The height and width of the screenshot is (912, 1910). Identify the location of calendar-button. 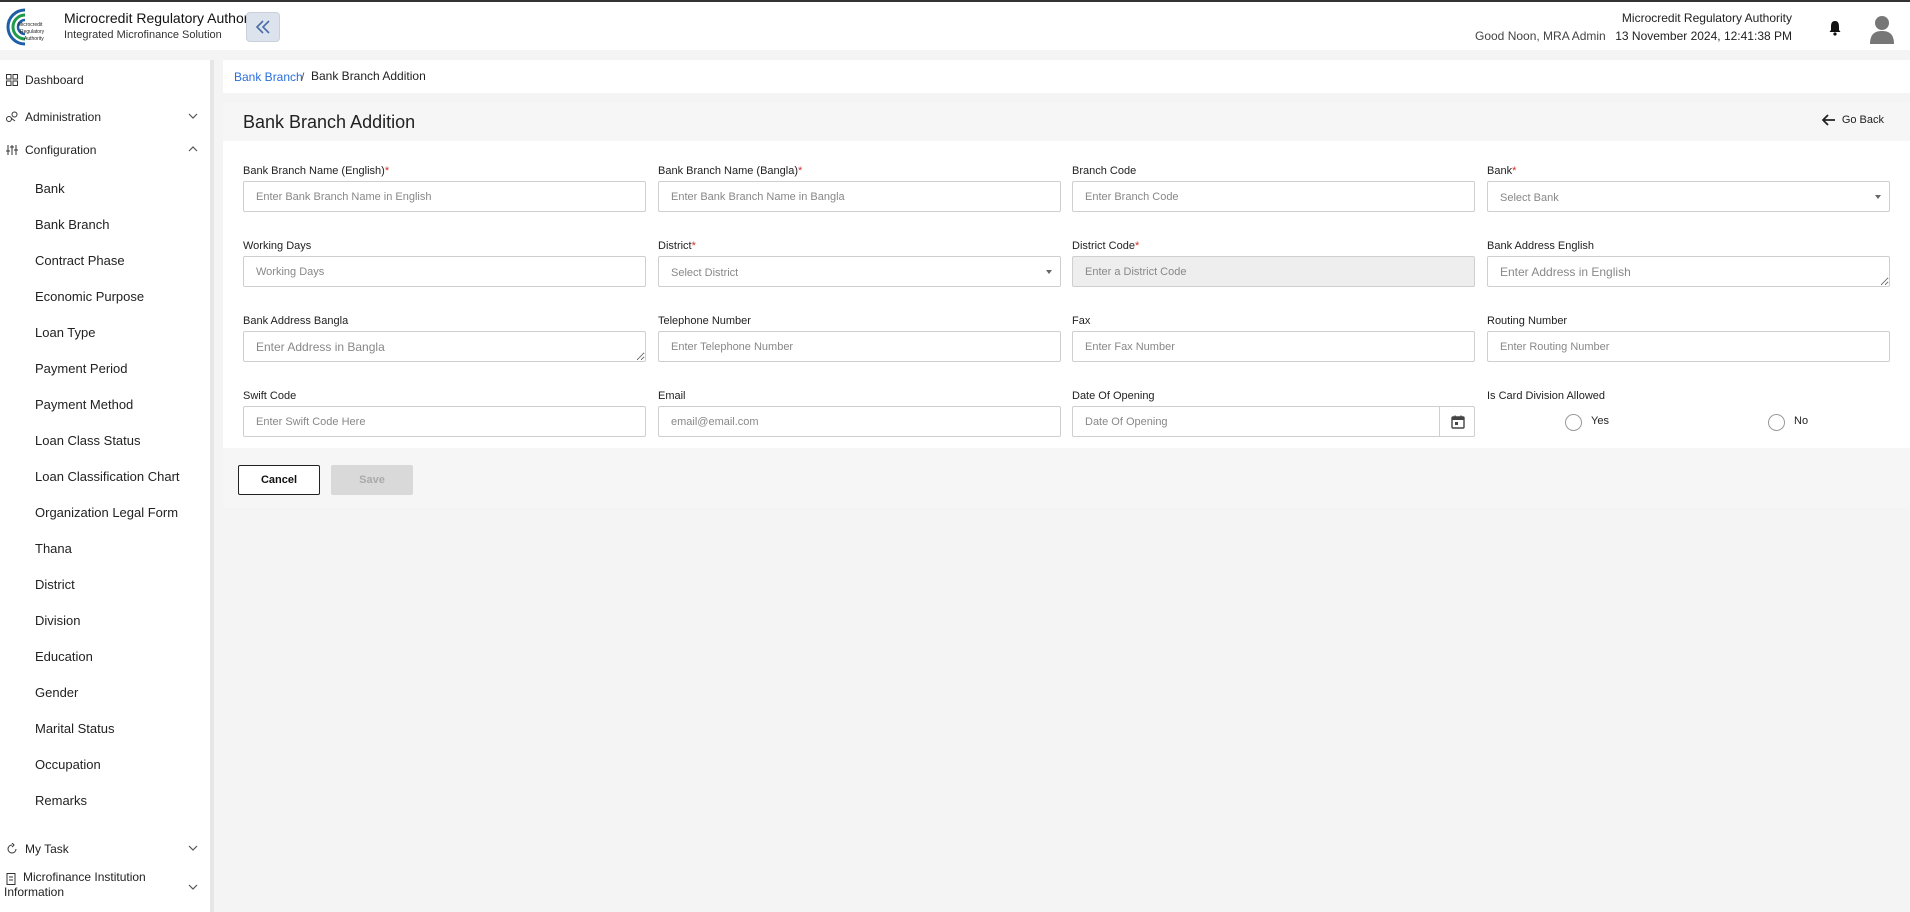
(1457, 421).